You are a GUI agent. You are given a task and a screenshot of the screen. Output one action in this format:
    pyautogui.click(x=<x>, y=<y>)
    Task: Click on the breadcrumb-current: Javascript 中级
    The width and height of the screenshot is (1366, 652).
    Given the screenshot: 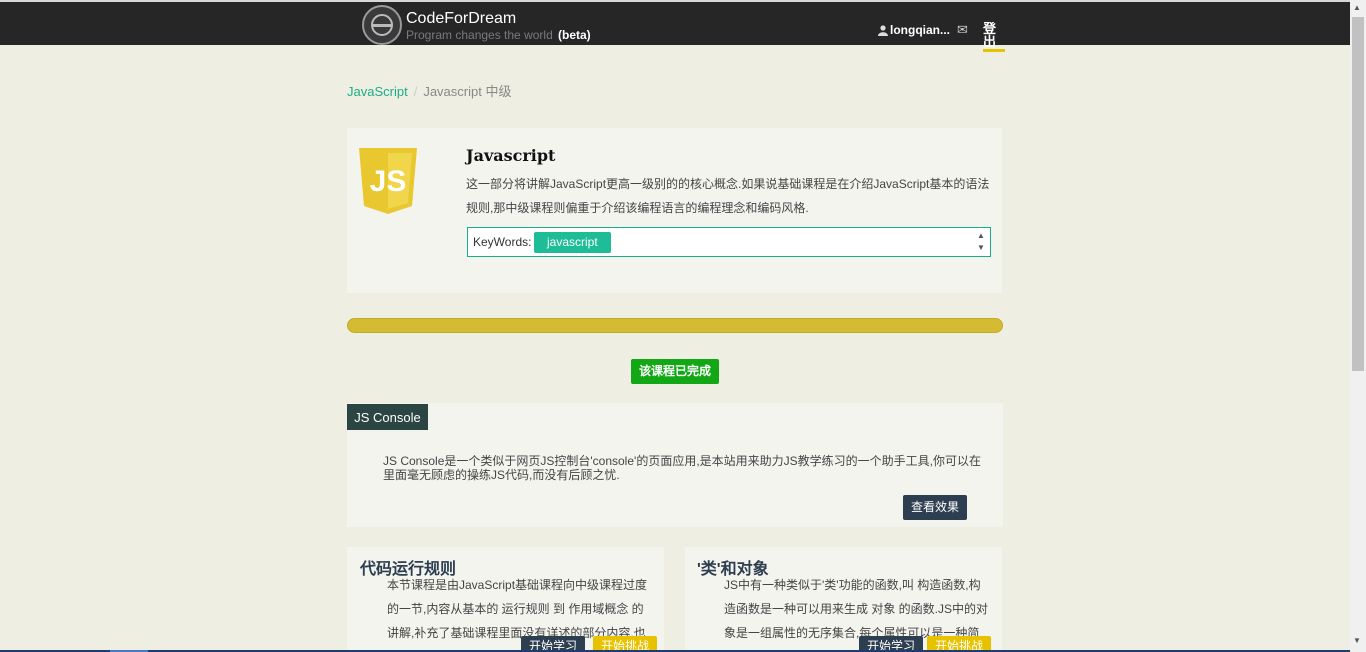 What is the action you would take?
    pyautogui.click(x=467, y=91)
    